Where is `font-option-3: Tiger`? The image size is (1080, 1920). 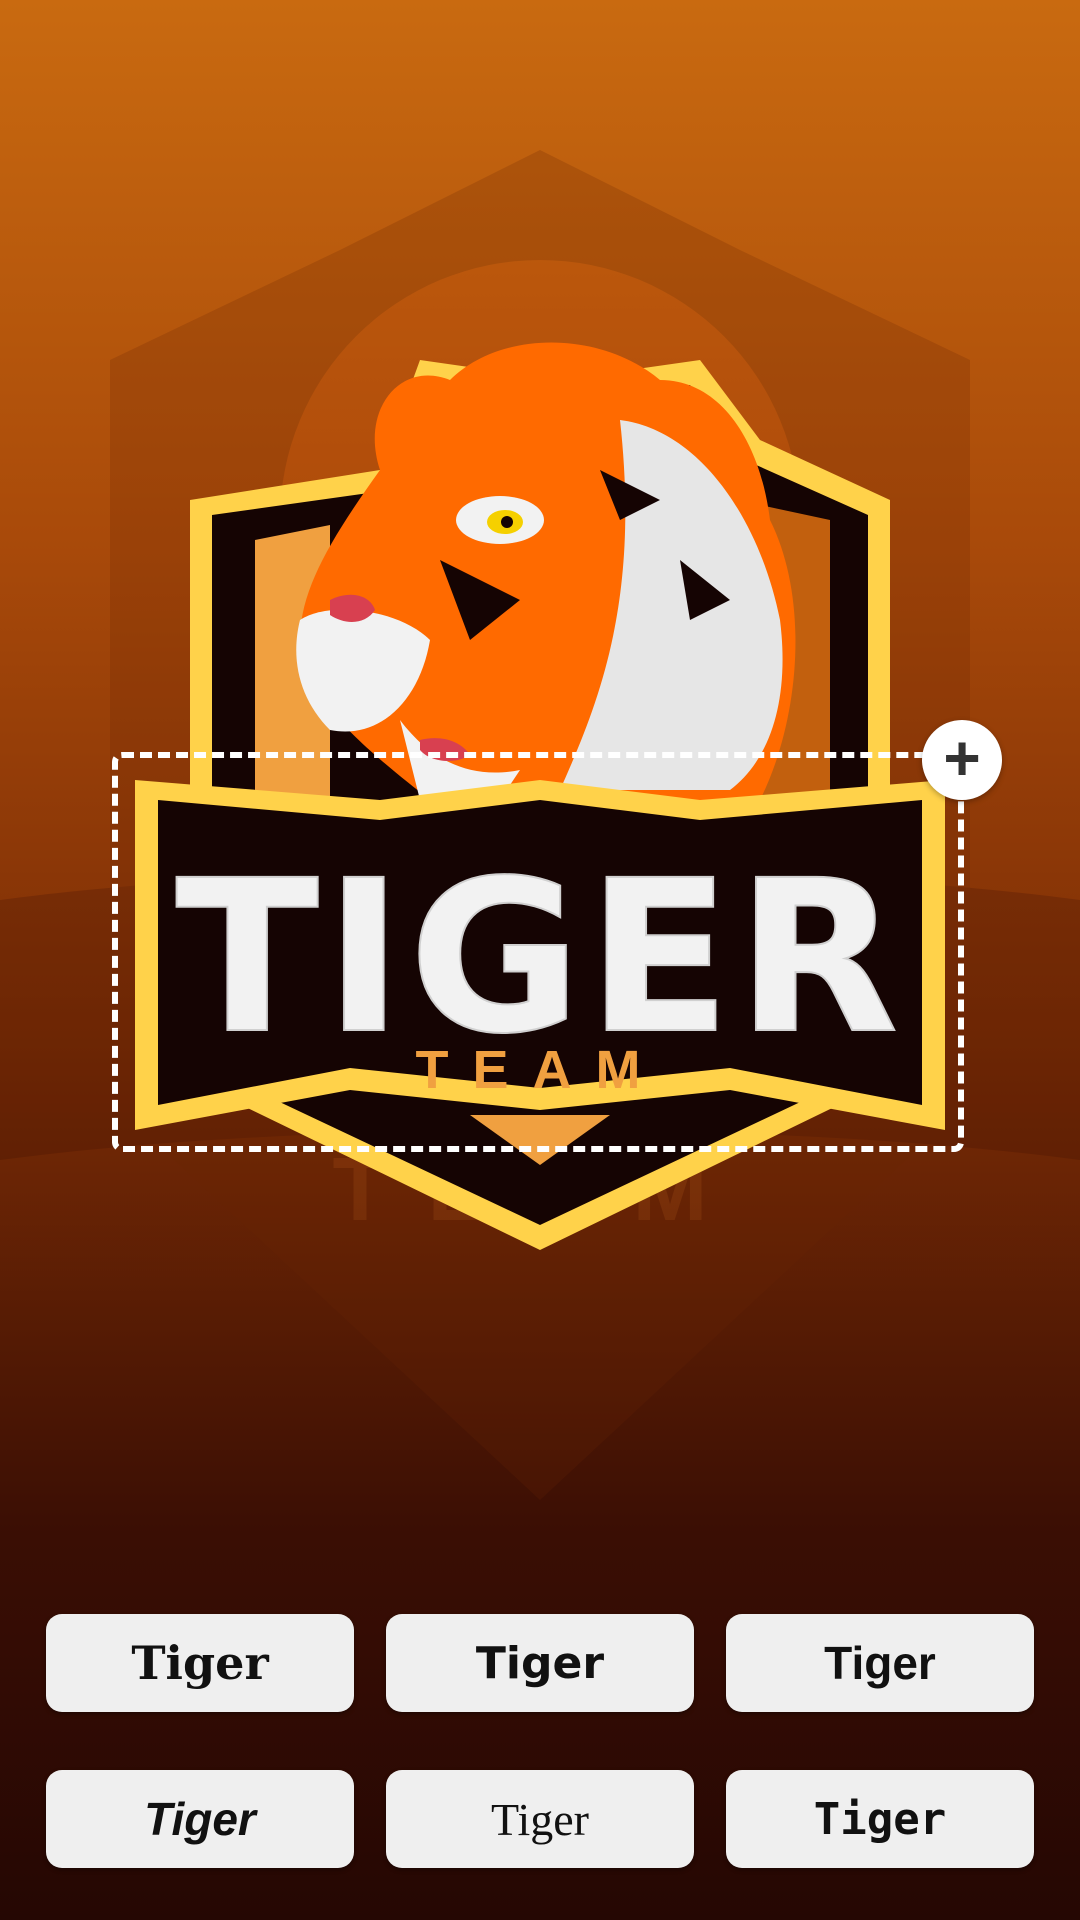 font-option-3: Tiger is located at coordinates (880, 1663).